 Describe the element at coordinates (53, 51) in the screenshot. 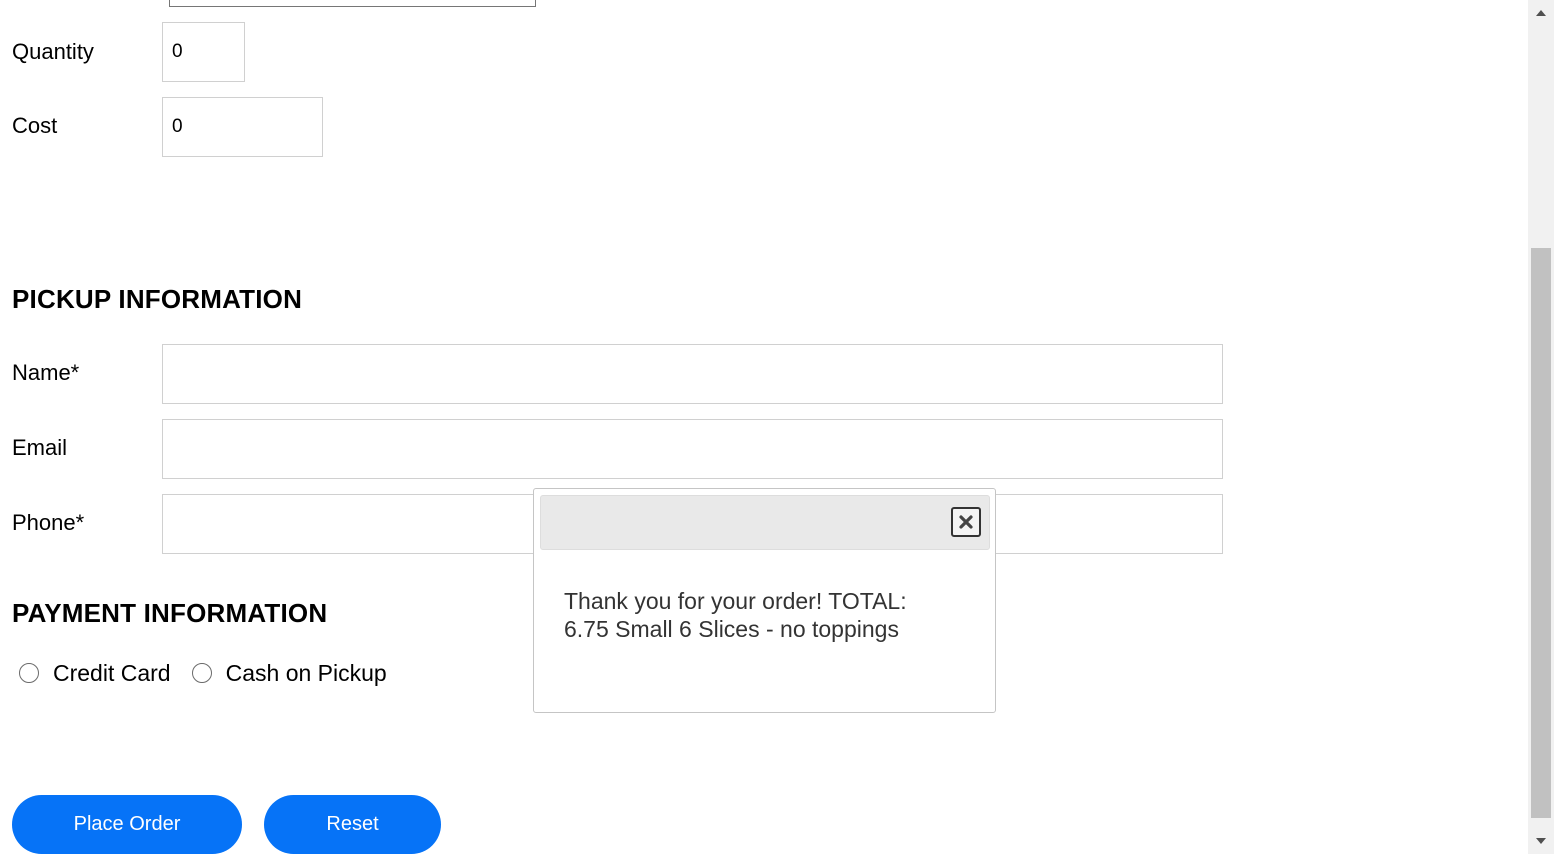

I see `quantity-label: Quantity` at that location.